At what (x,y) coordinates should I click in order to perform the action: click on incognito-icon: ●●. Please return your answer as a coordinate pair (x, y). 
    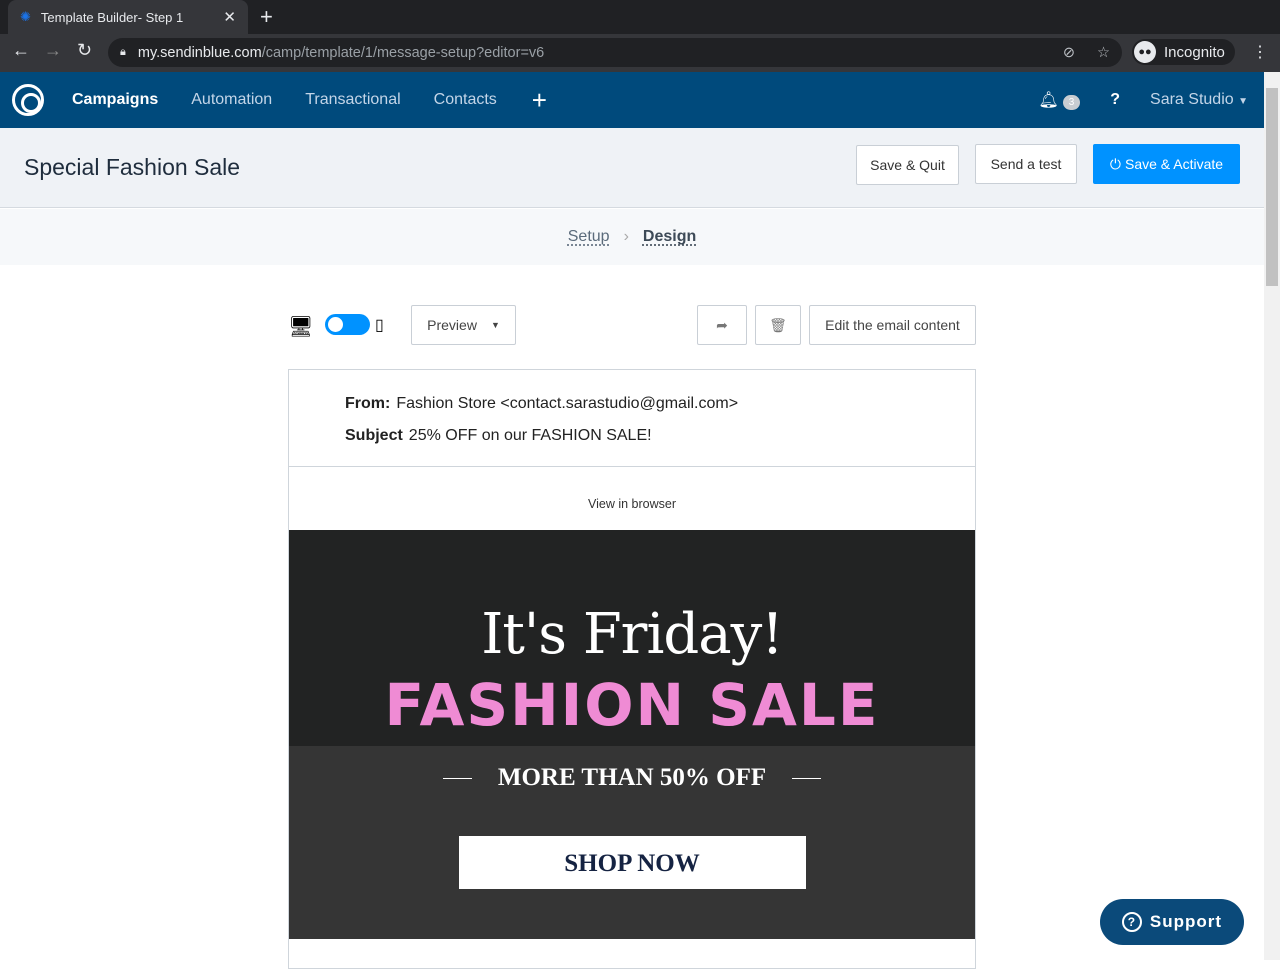
    Looking at the image, I should click on (1145, 52).